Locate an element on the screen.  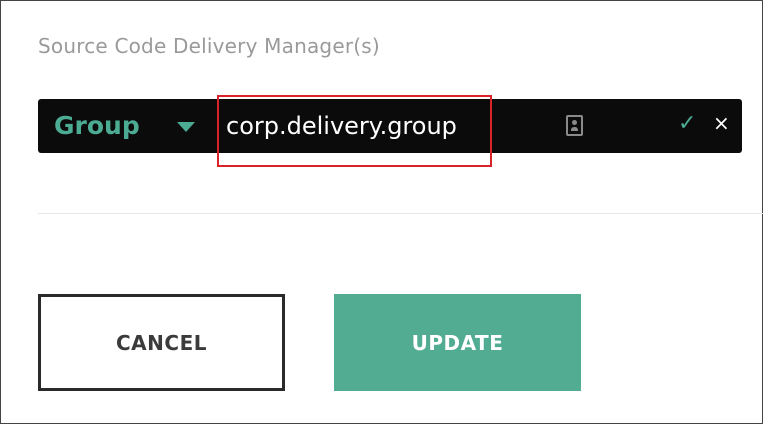
contact-card-body is located at coordinates (574, 129).